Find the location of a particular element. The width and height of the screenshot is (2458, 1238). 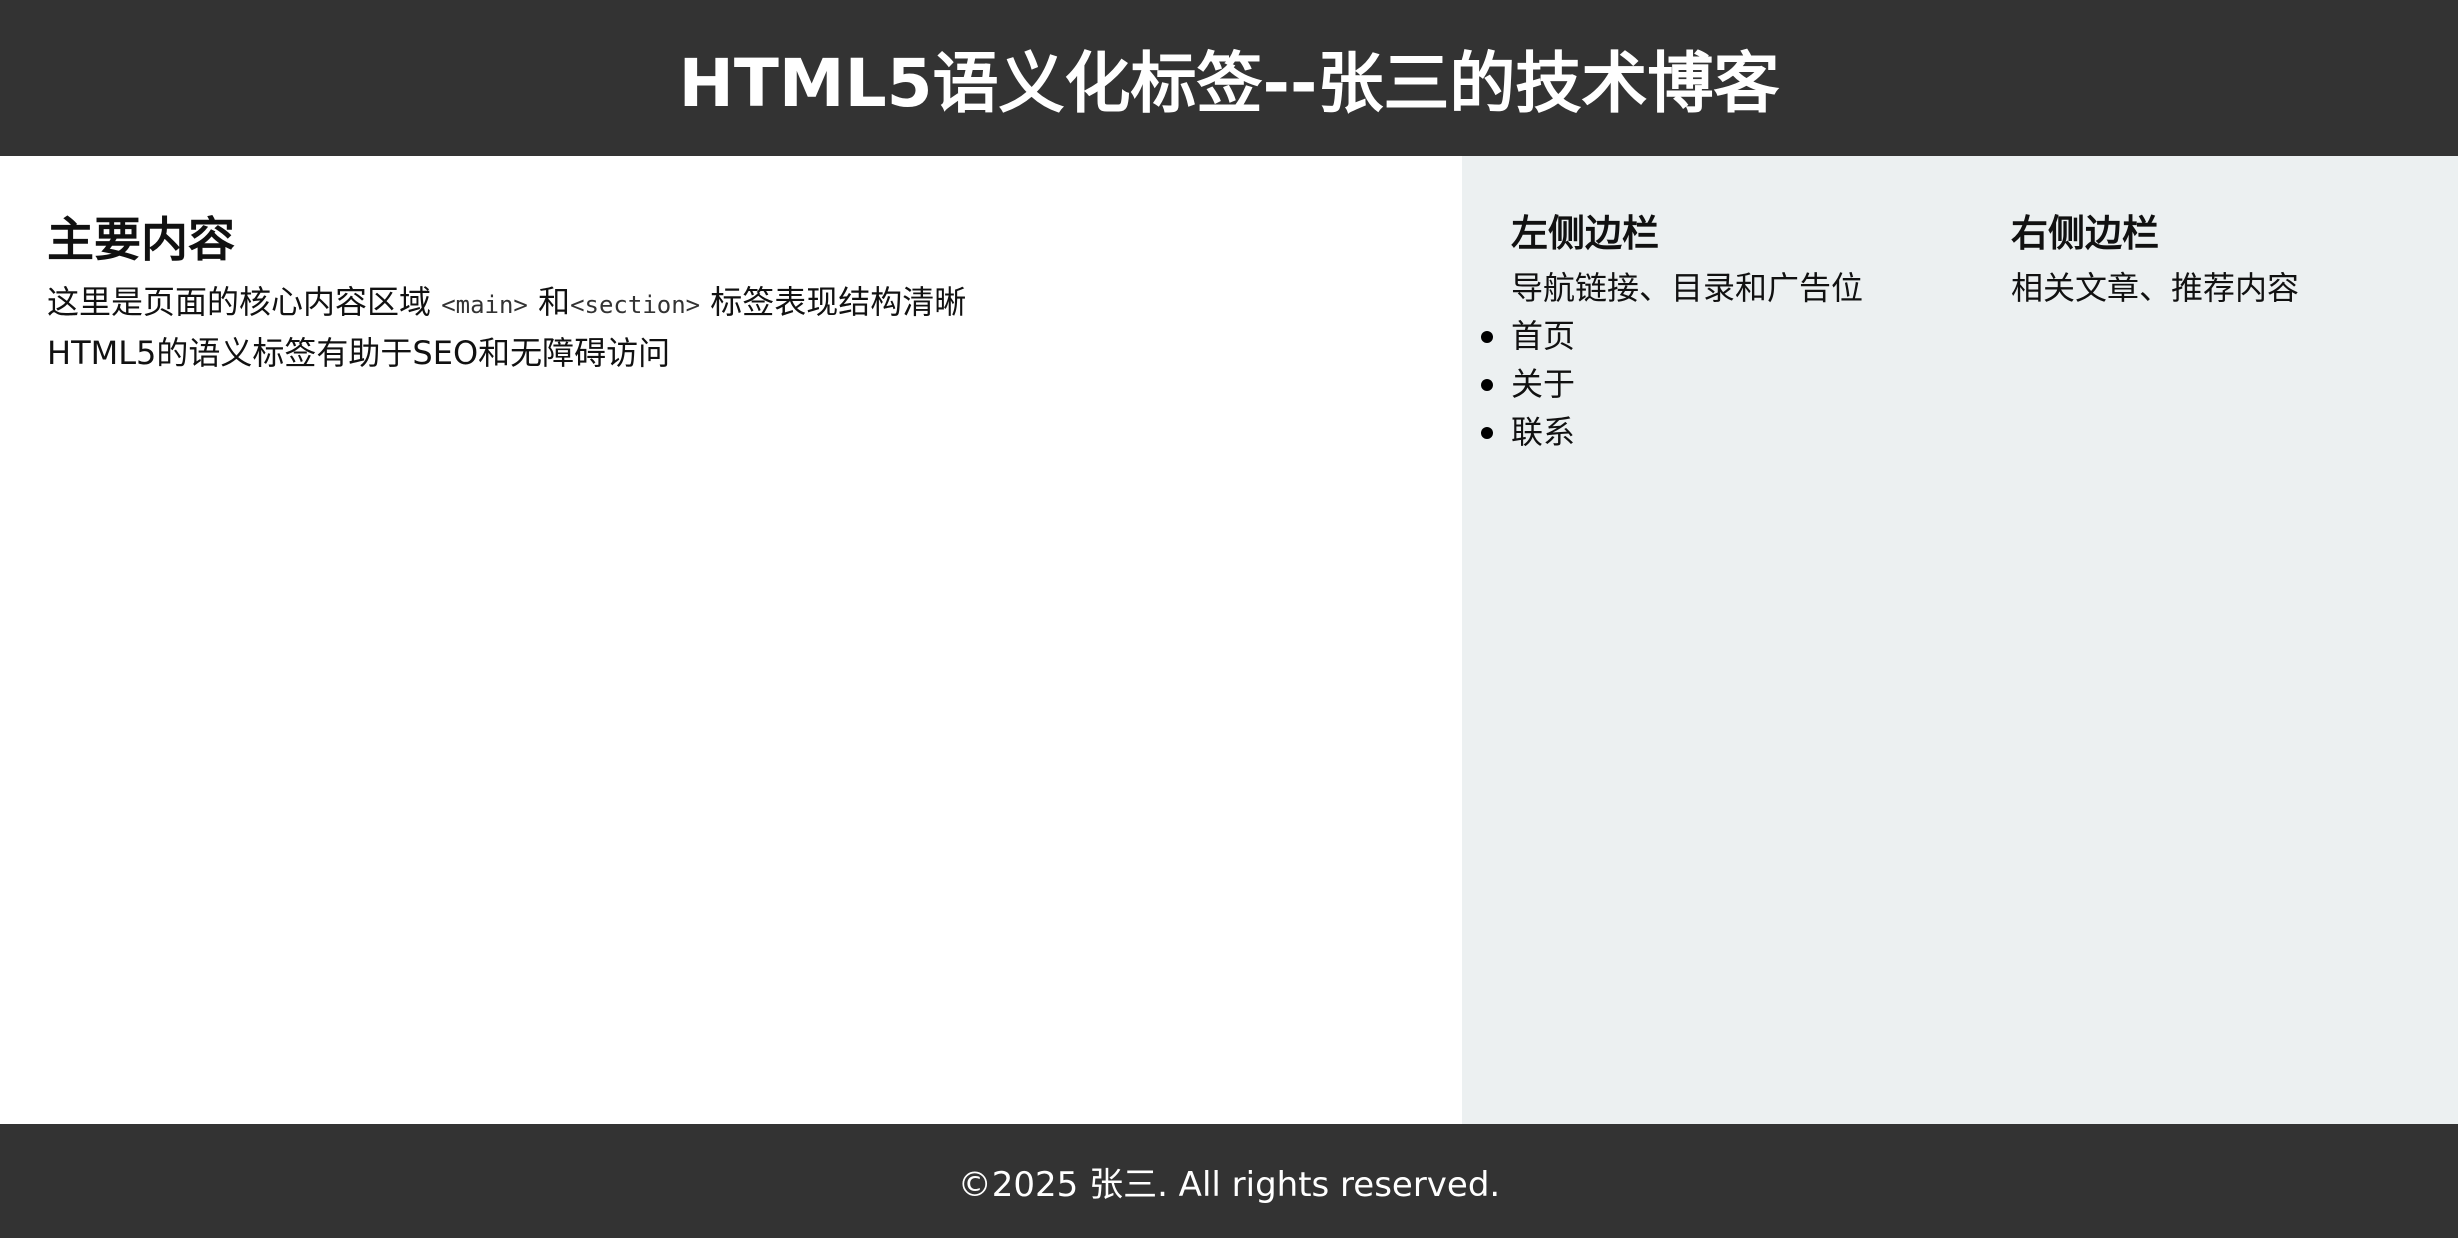

main-paragraph-1: 这里是页面的核心内容区域 <main> 和<section> 标签表现结构清晰 is located at coordinates (731, 303).